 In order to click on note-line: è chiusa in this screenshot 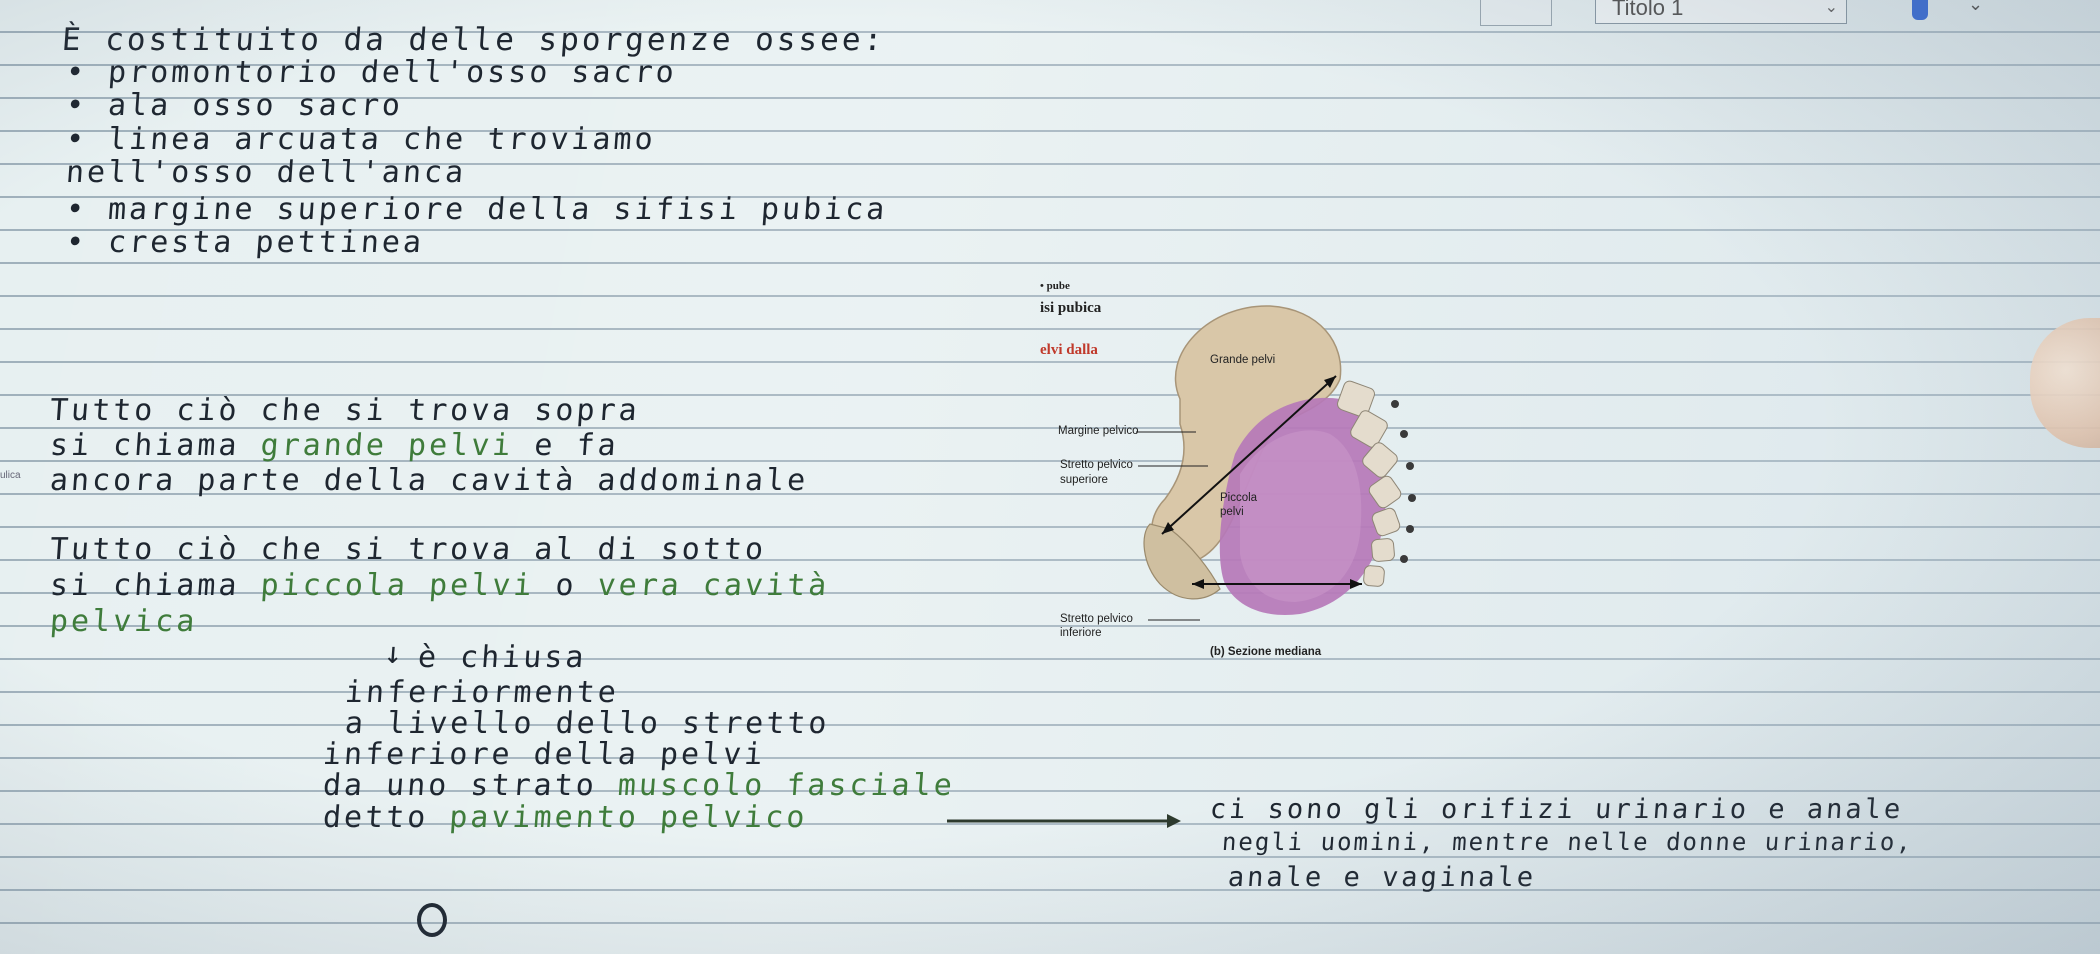, I will do `click(502, 657)`.